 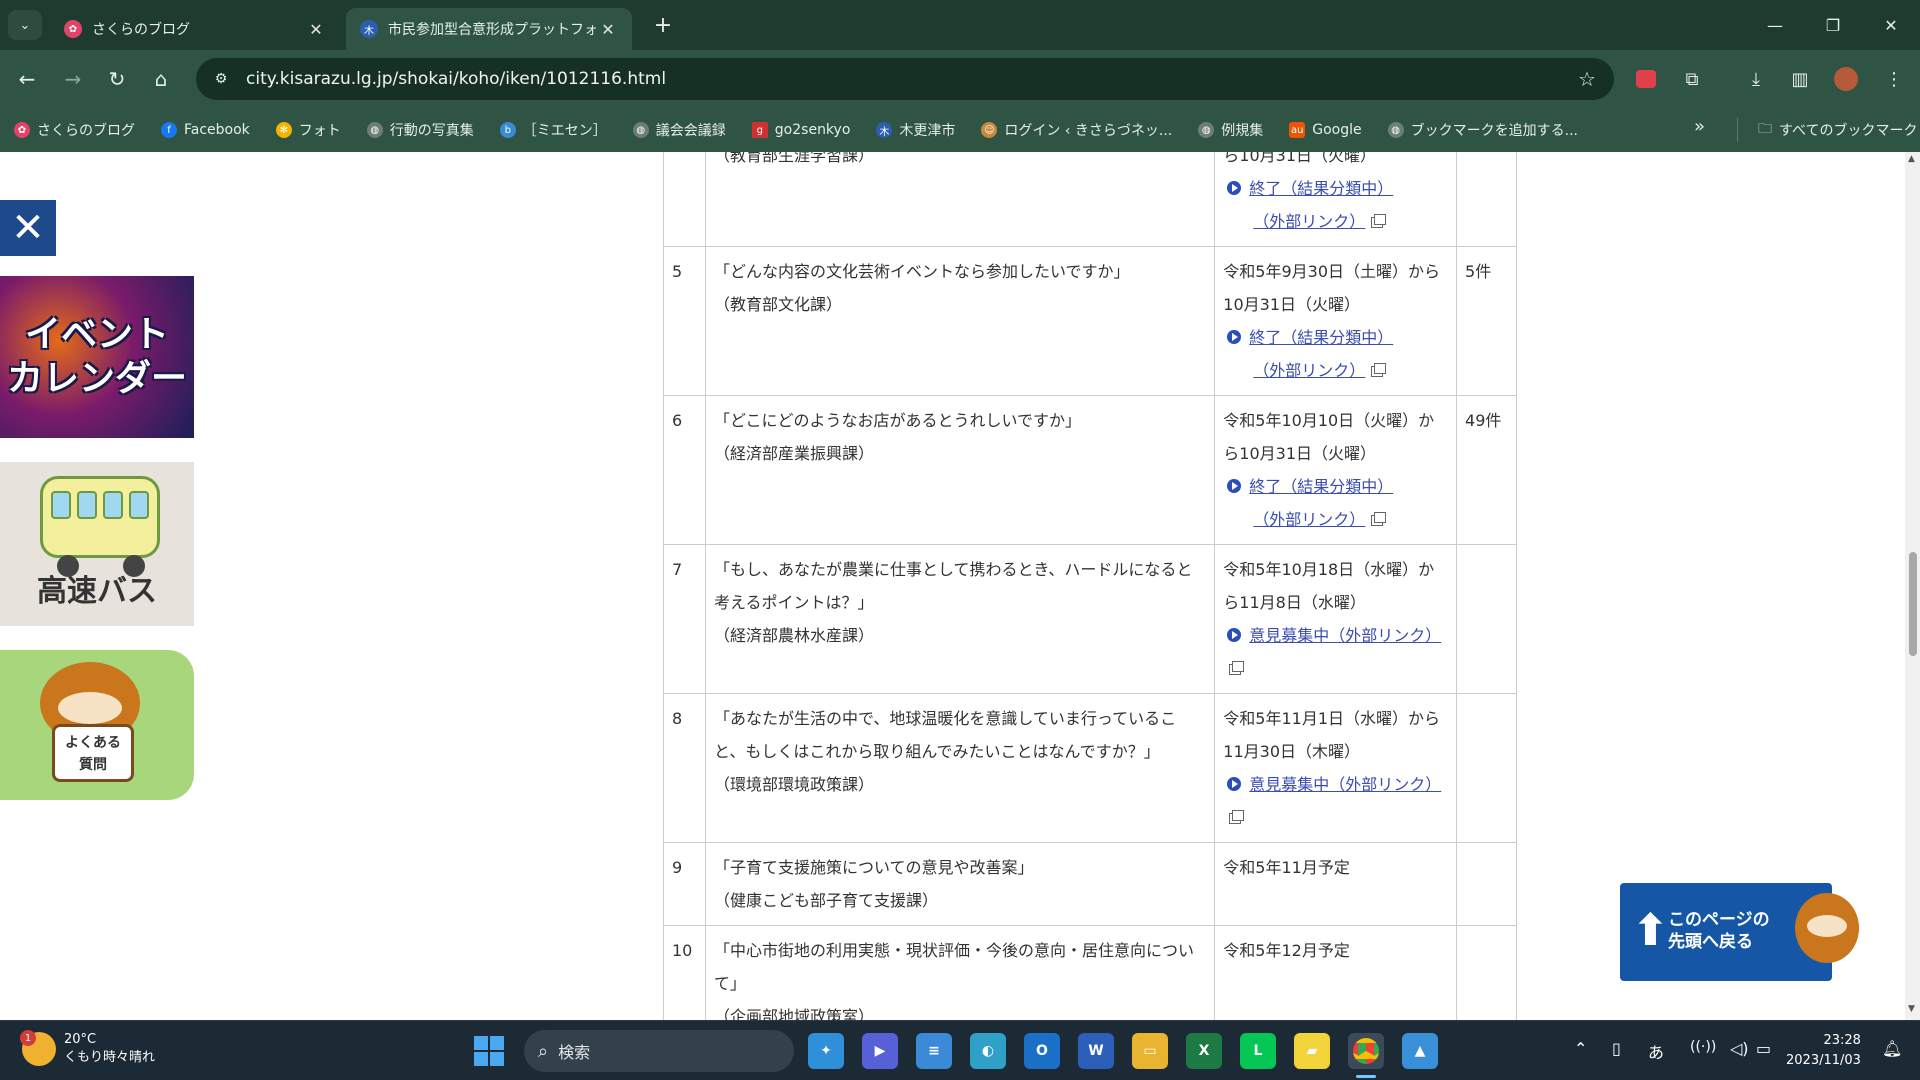 What do you see at coordinates (1756, 79) in the screenshot?
I see `download-icon: ⤓` at bounding box center [1756, 79].